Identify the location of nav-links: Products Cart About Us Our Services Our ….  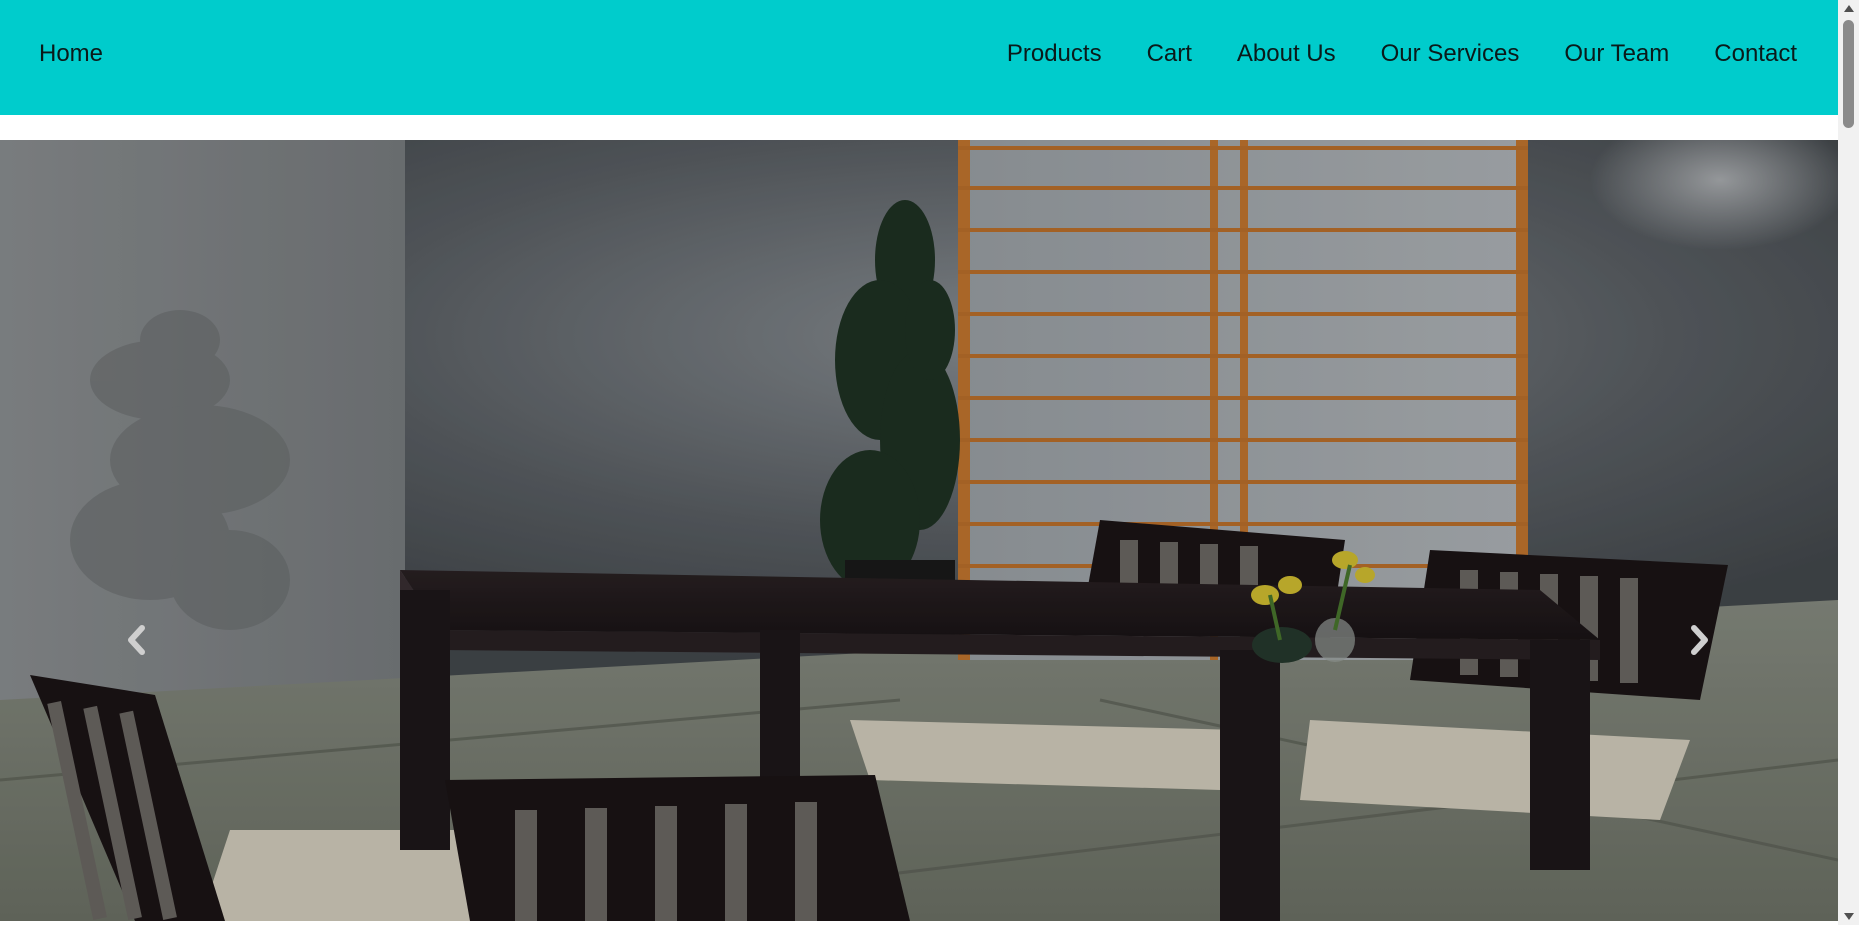
(1402, 54).